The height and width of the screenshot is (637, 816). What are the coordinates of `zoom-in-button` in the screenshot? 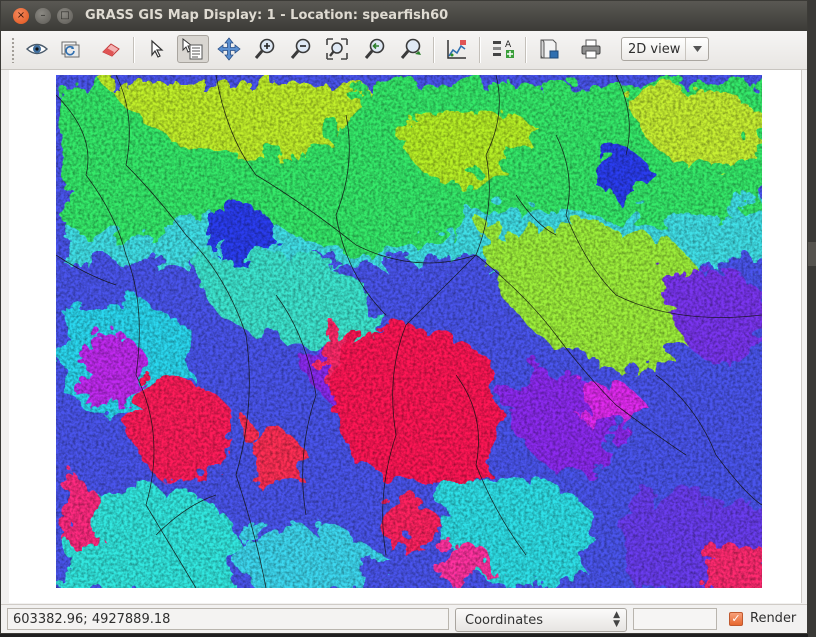 It's located at (265, 49).